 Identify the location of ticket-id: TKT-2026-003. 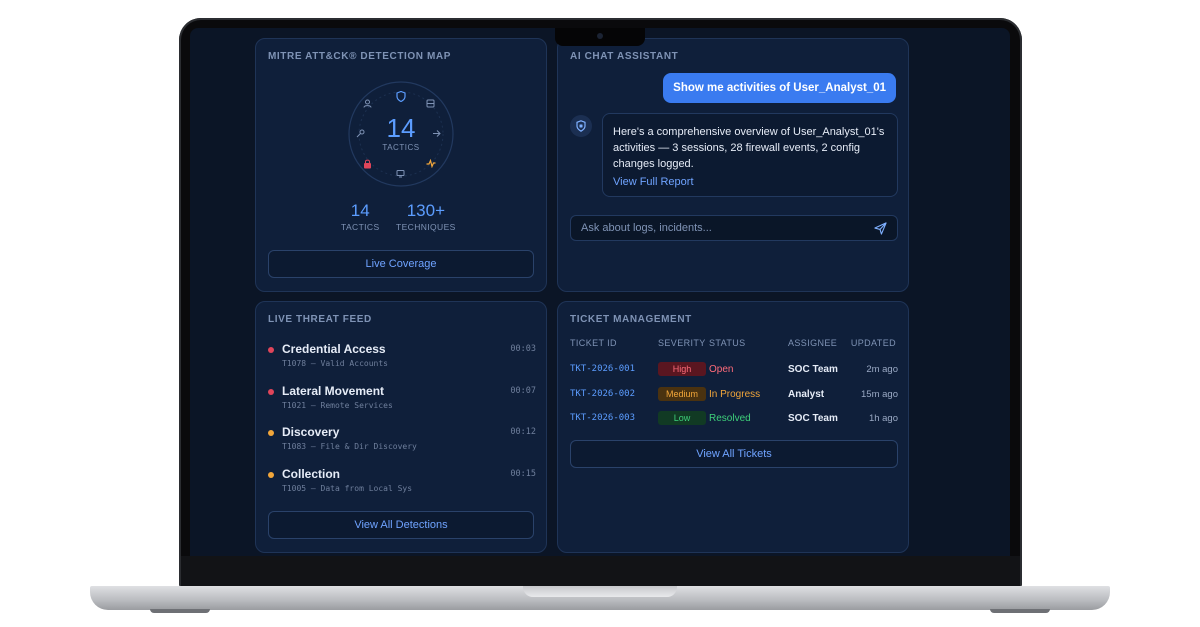
(602, 418).